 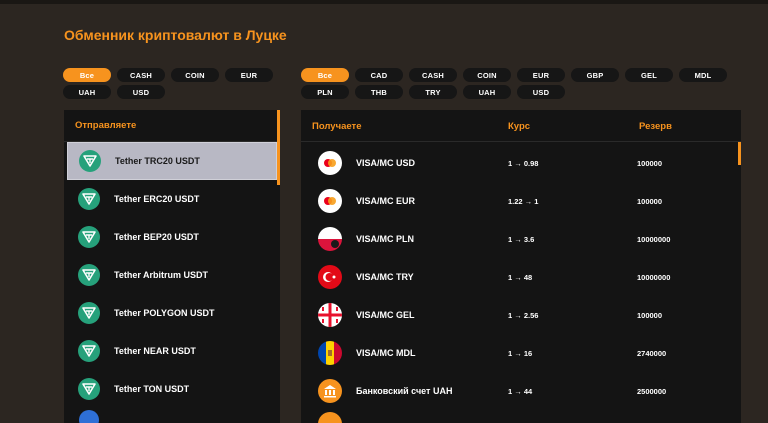 I want to click on receive-filter-gel: GEL, so click(x=649, y=75).